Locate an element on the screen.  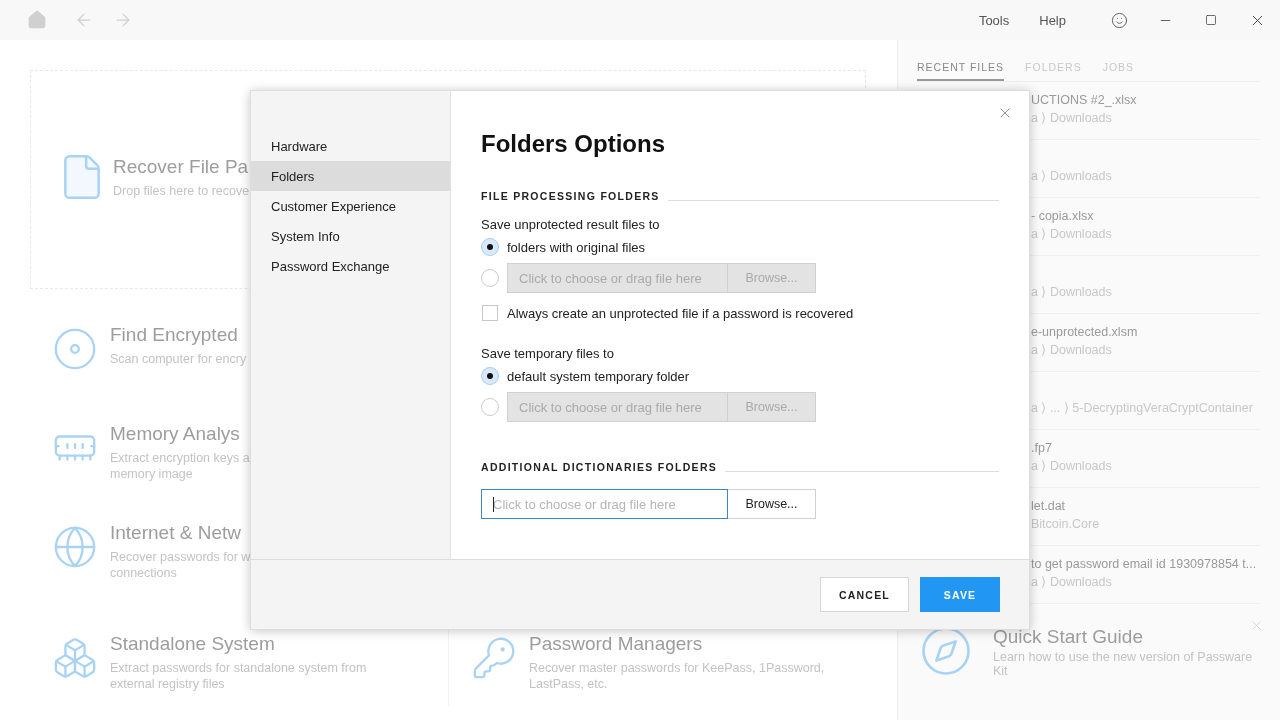
radio-label: default system temporary folder is located at coordinates (598, 376).